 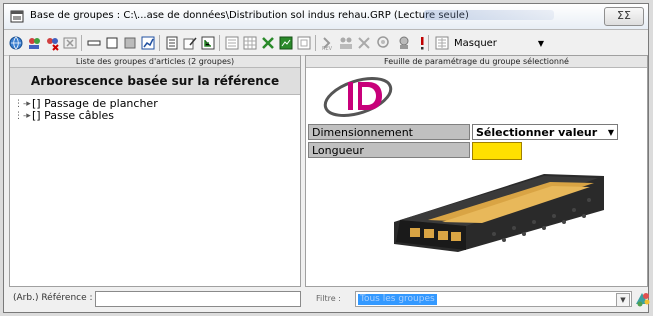 What do you see at coordinates (52, 43) in the screenshot?
I see `group-remove-icon` at bounding box center [52, 43].